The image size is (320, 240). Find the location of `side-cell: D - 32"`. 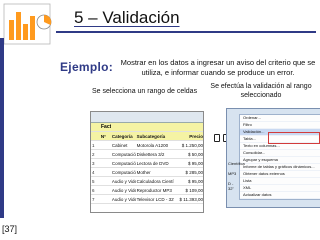

side-cell: D - 32" is located at coordinates (231, 186).